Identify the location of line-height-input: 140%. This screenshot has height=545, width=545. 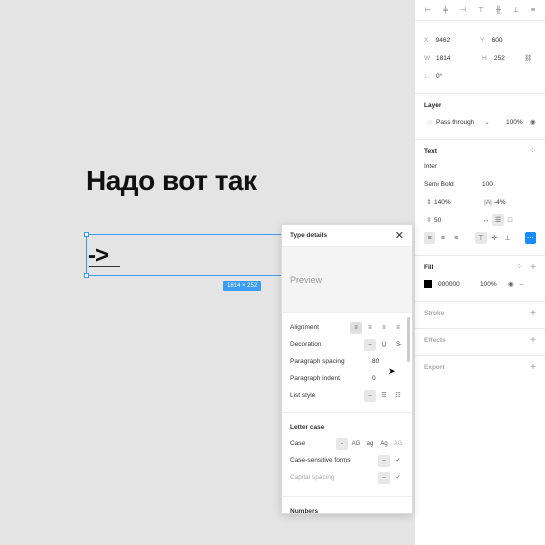
(458, 202).